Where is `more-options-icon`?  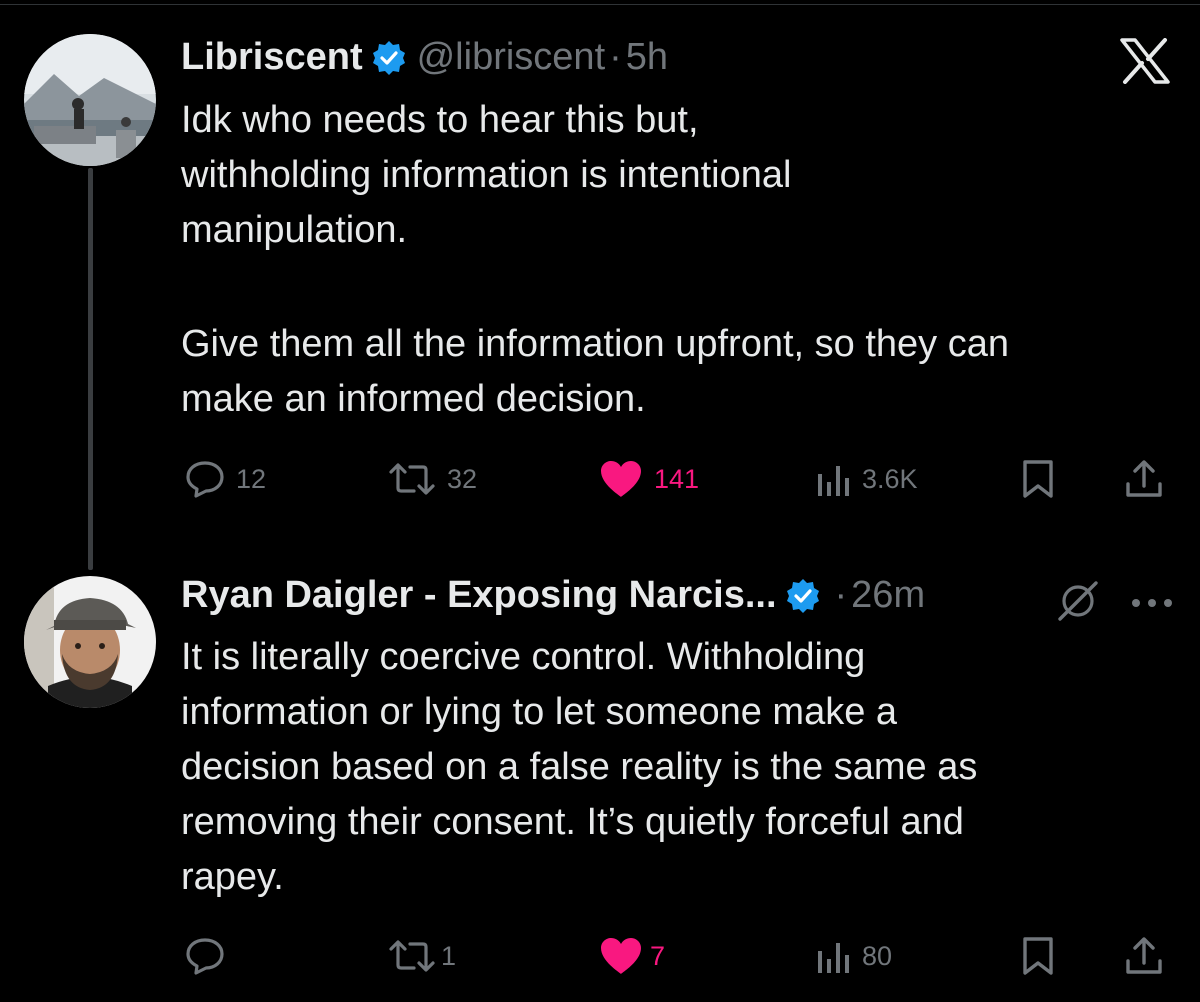 more-options-icon is located at coordinates (1152, 605).